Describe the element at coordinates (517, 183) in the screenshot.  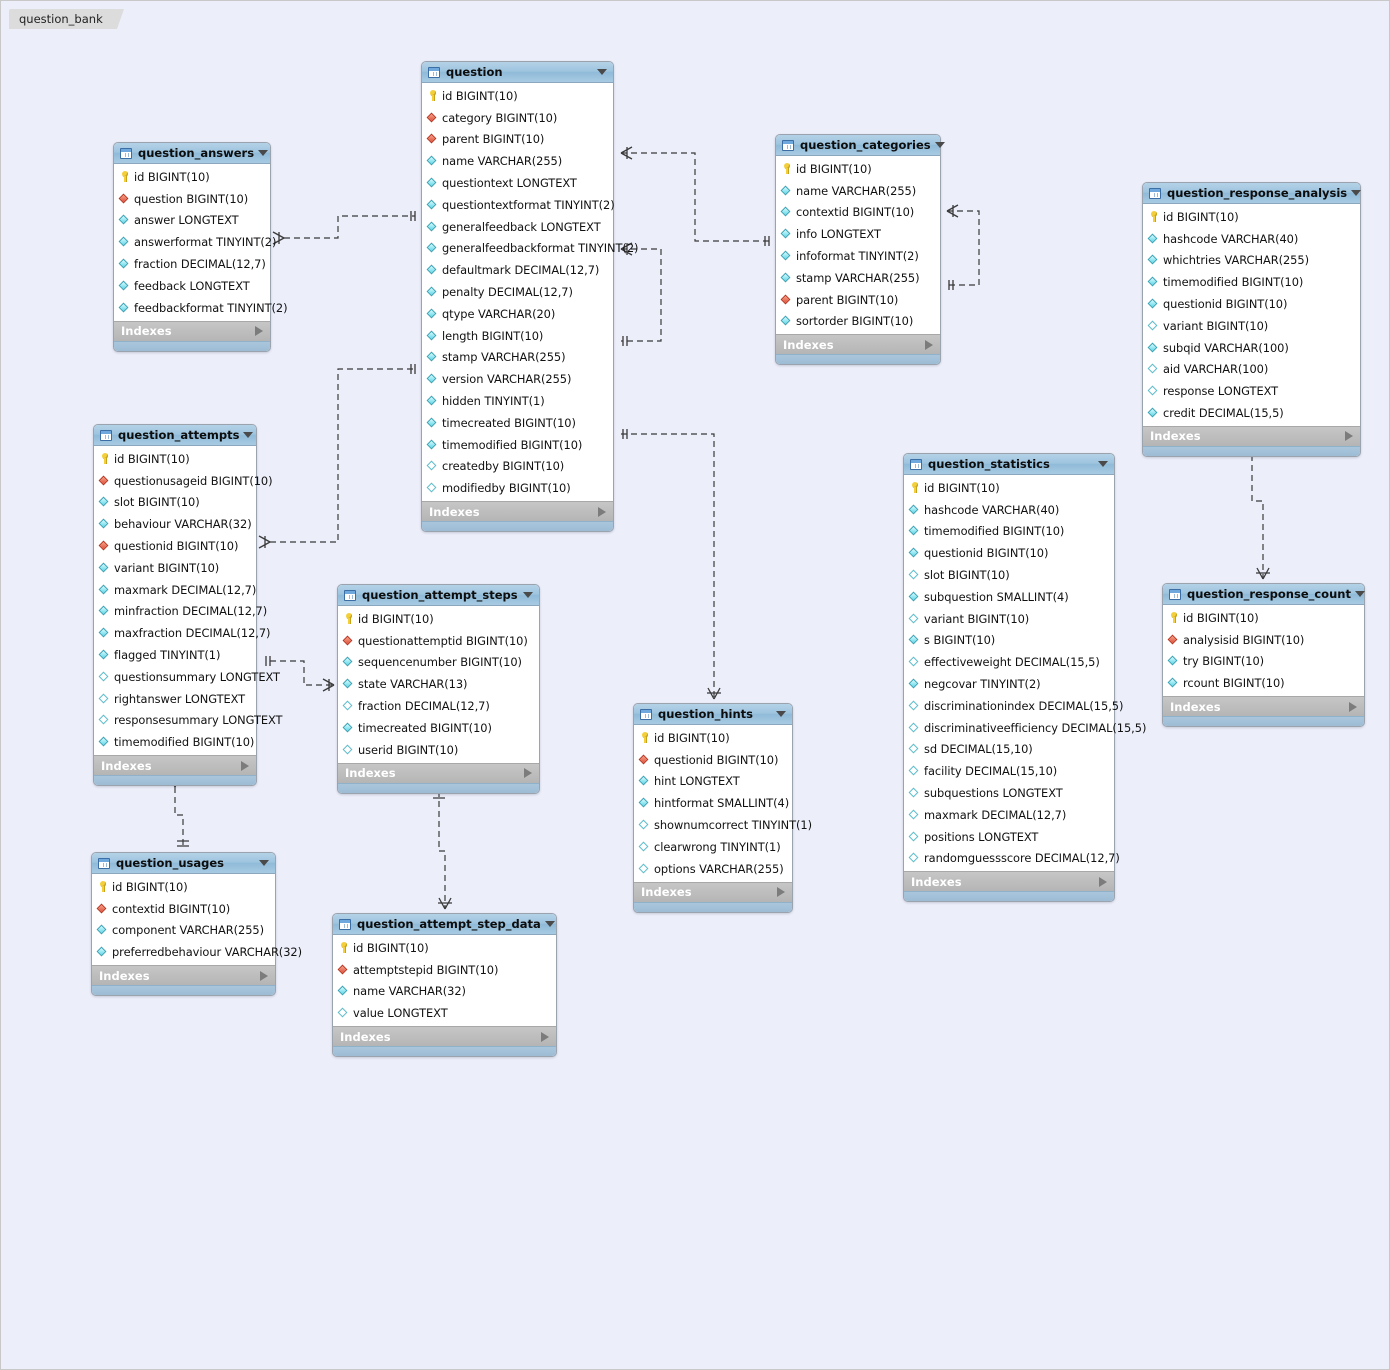
I see `column-row: questiontext LONGTEXT` at that location.